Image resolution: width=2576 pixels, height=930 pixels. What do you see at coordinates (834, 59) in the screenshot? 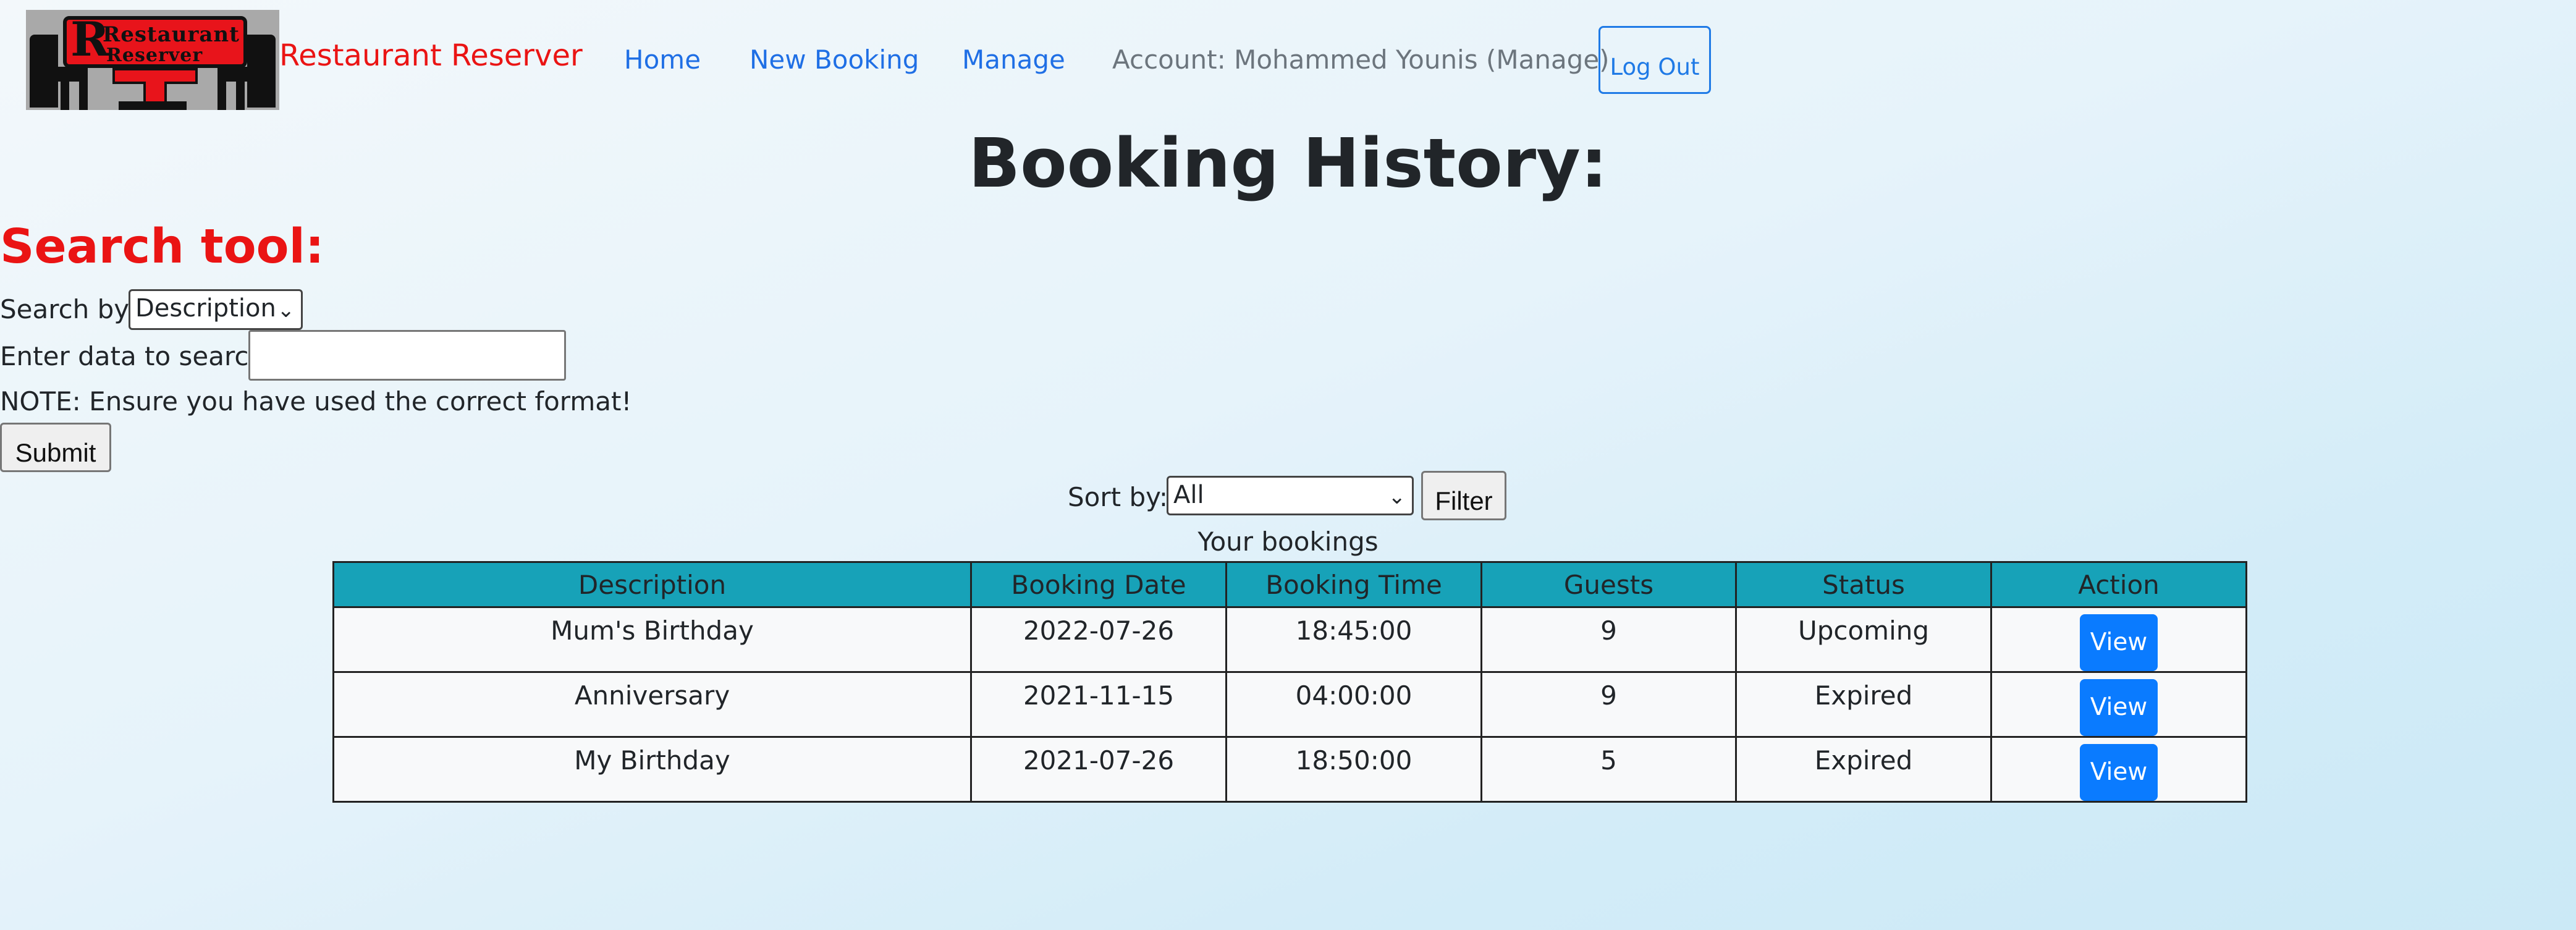
I see `nav-link-new-booking: New Booking` at bounding box center [834, 59].